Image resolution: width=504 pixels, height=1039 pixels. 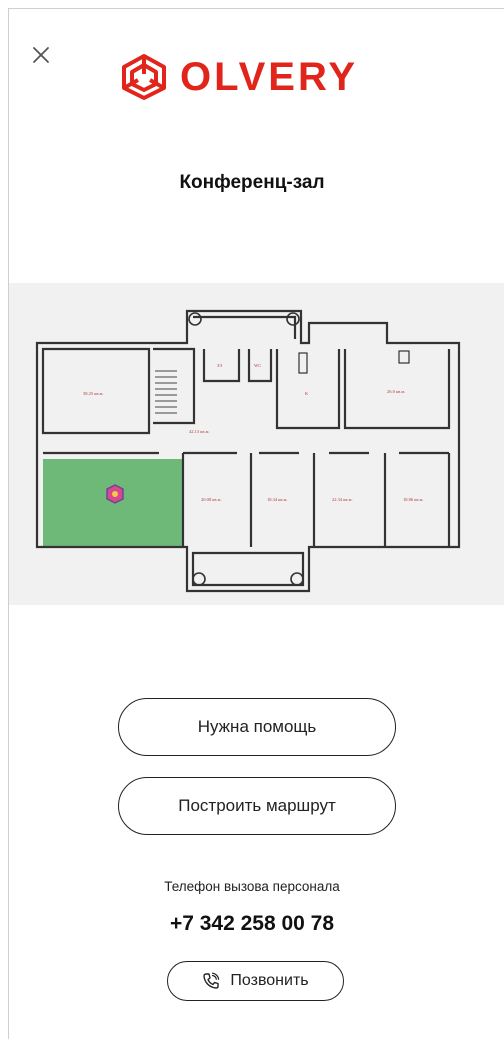 I want to click on close-icon, so click(x=41, y=55).